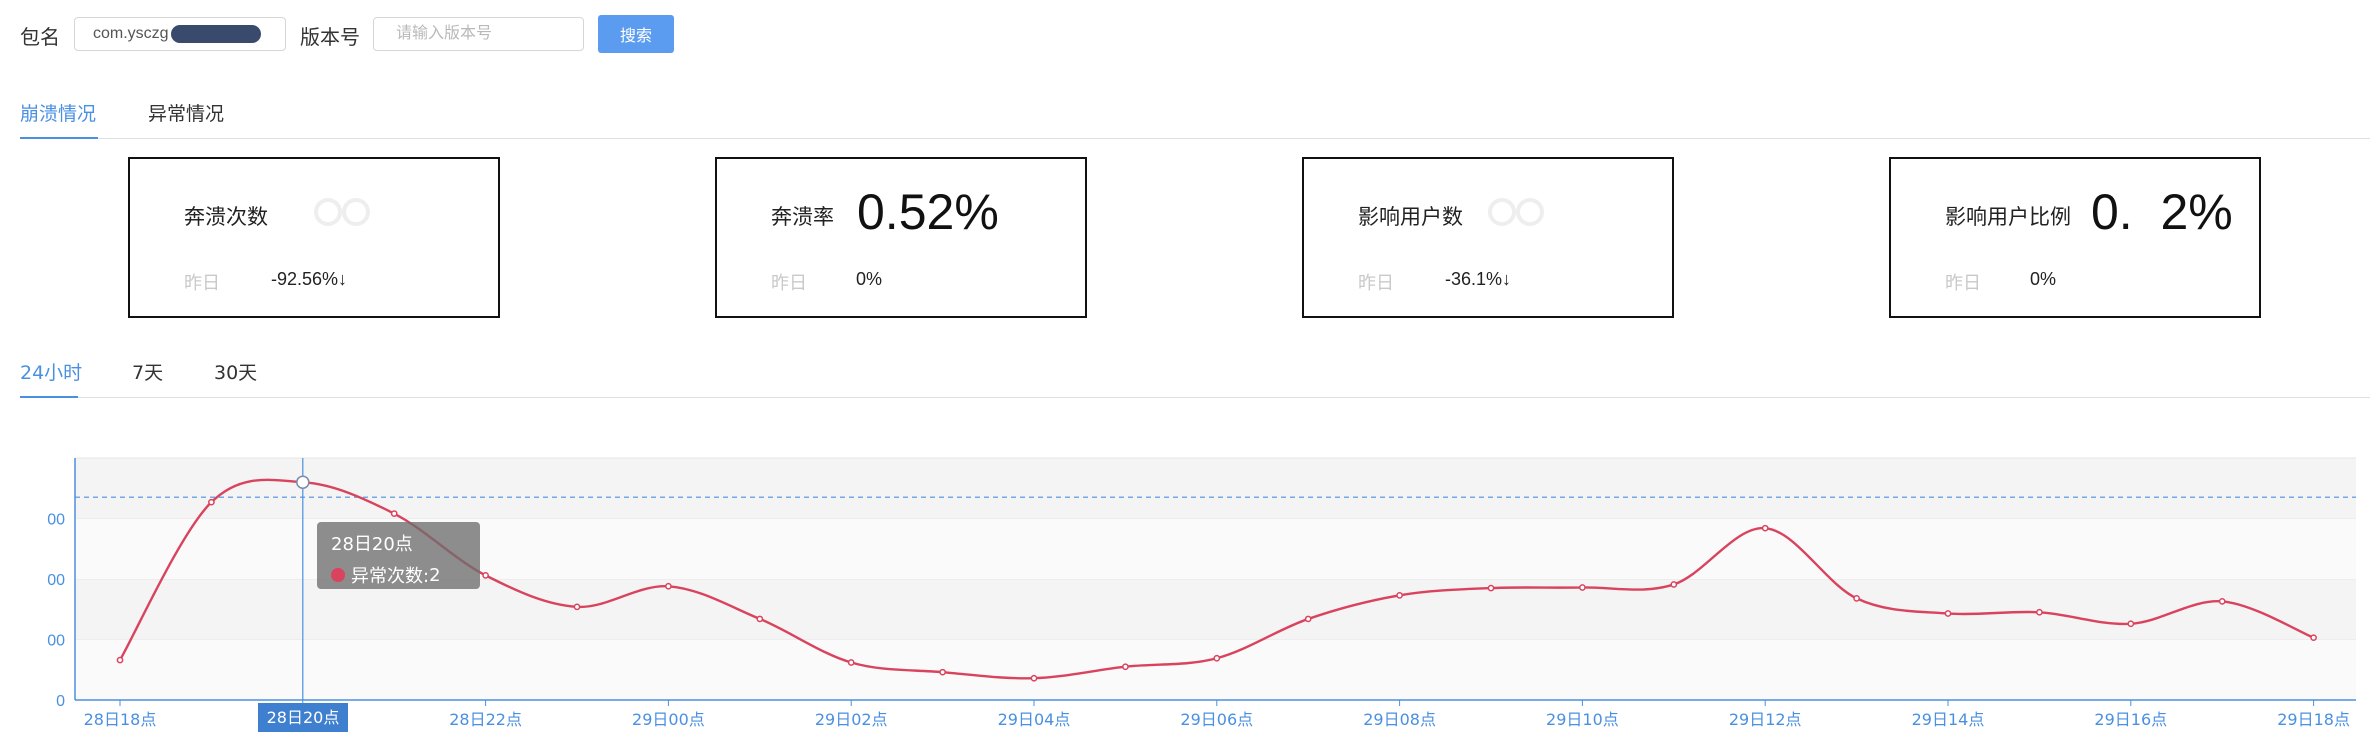 The image size is (2376, 754). What do you see at coordinates (851, 719) in the screenshot?
I see `x-tick-label: 29日02点` at bounding box center [851, 719].